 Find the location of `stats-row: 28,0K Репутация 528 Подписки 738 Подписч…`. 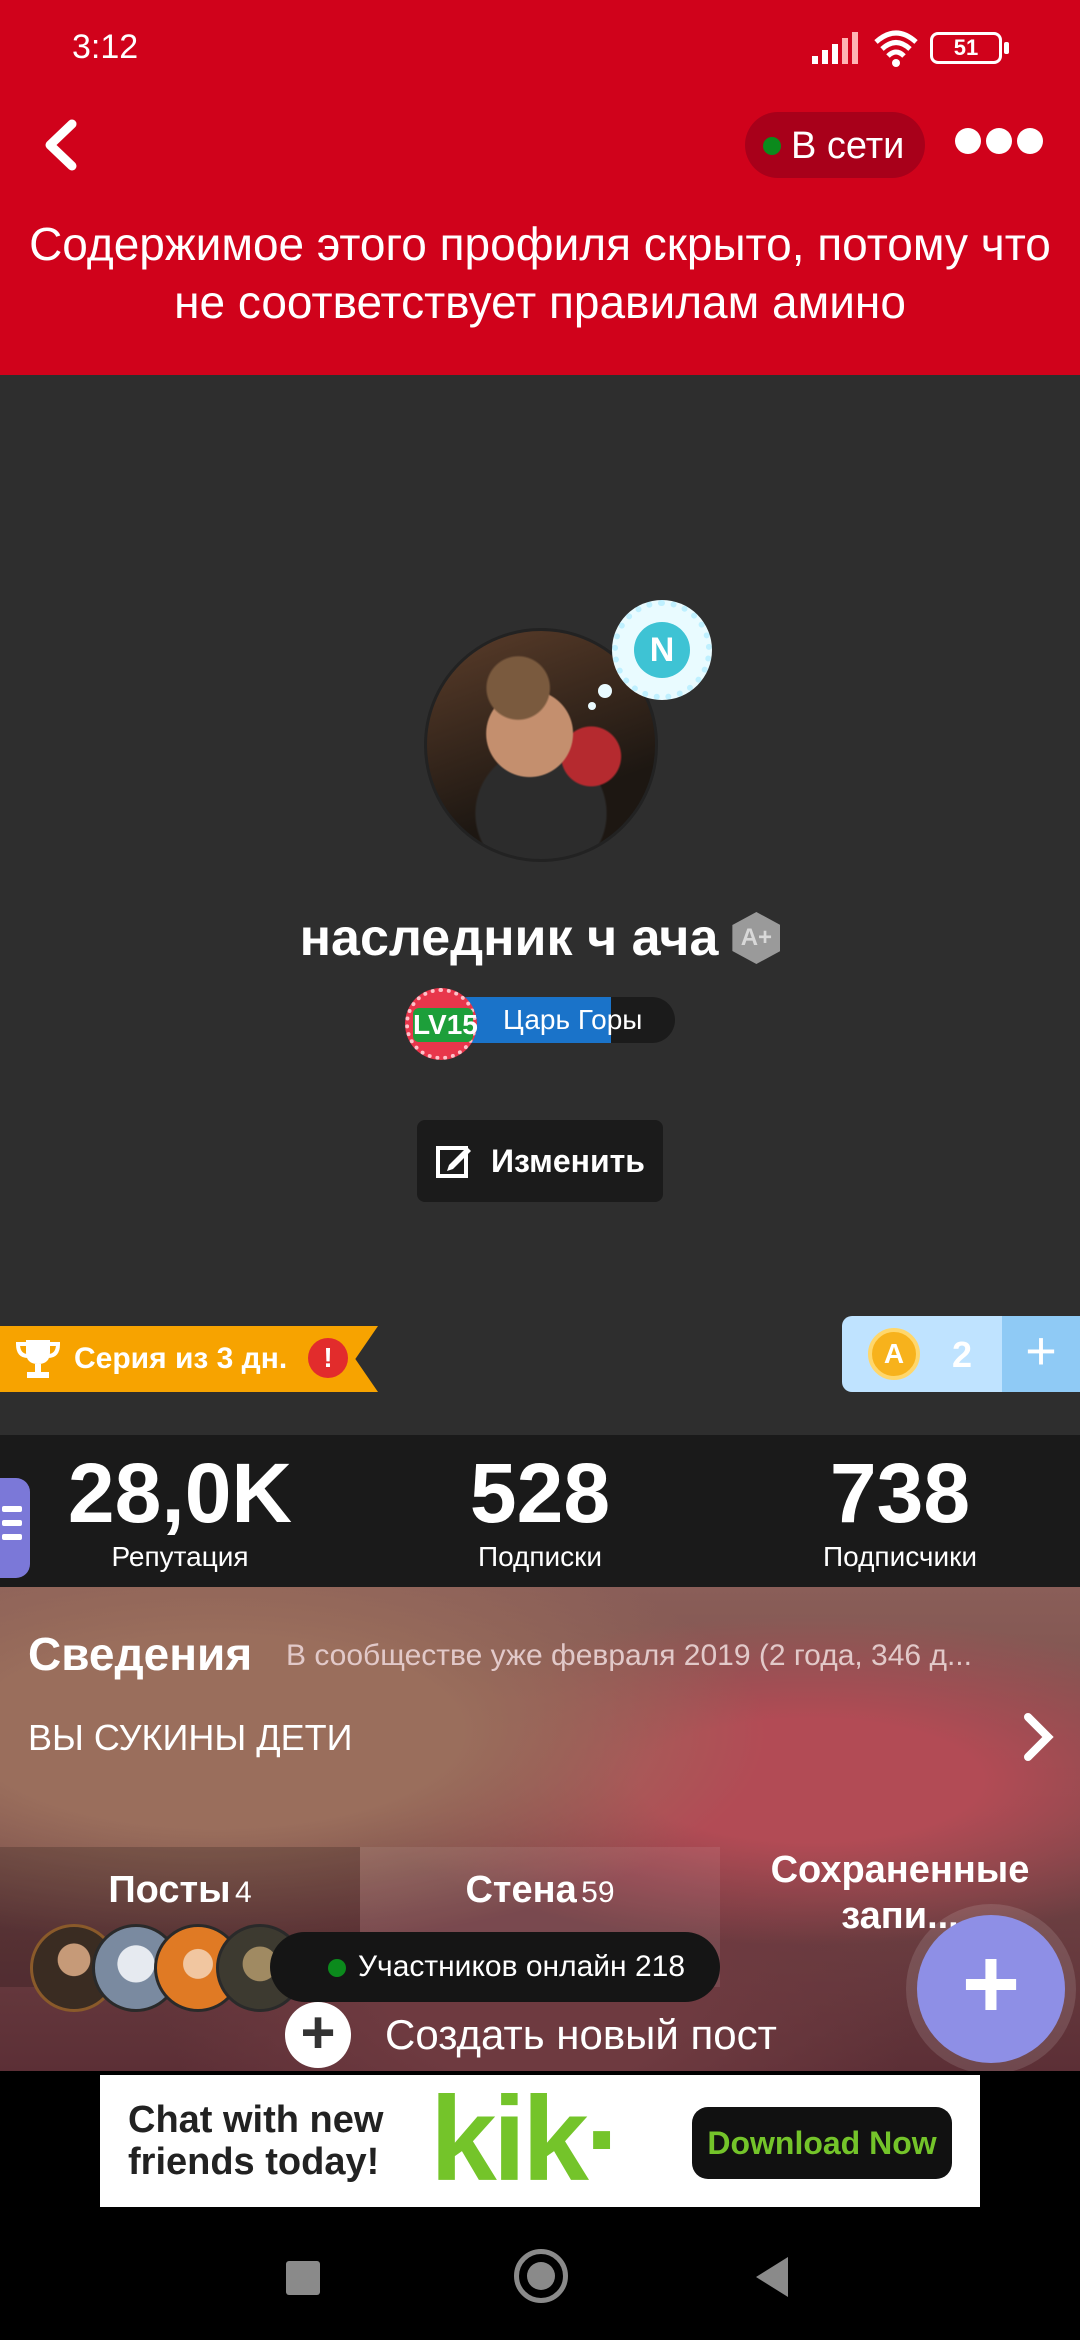

stats-row: 28,0K Репутация 528 Подписки 738 Подписч… is located at coordinates (540, 1511).